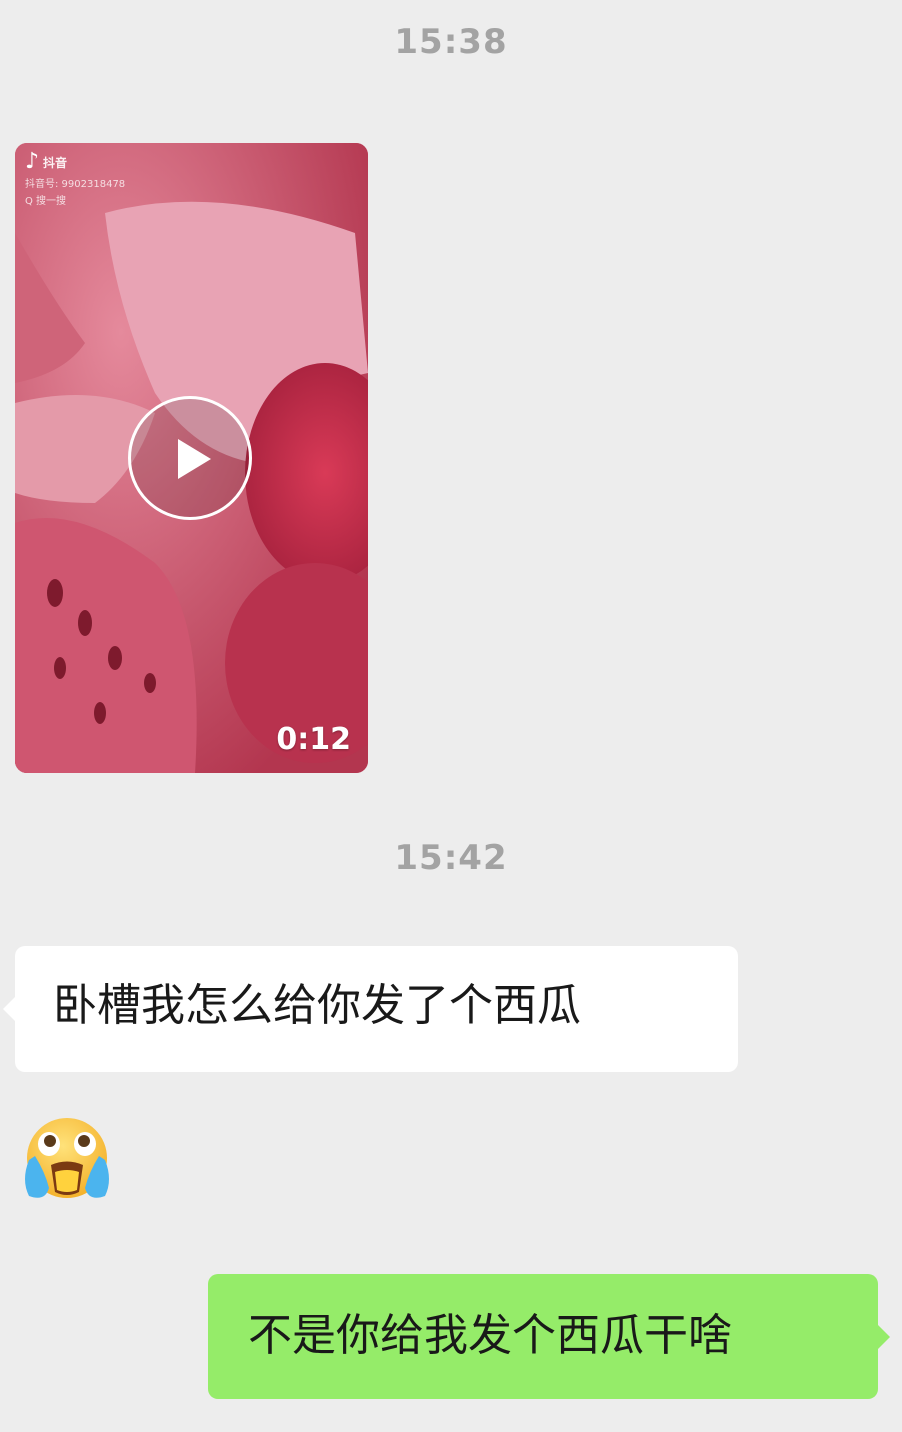  I want to click on incoming-message-bubble: 卧槽我怎么给你发了个西瓜, so click(370, 1009).